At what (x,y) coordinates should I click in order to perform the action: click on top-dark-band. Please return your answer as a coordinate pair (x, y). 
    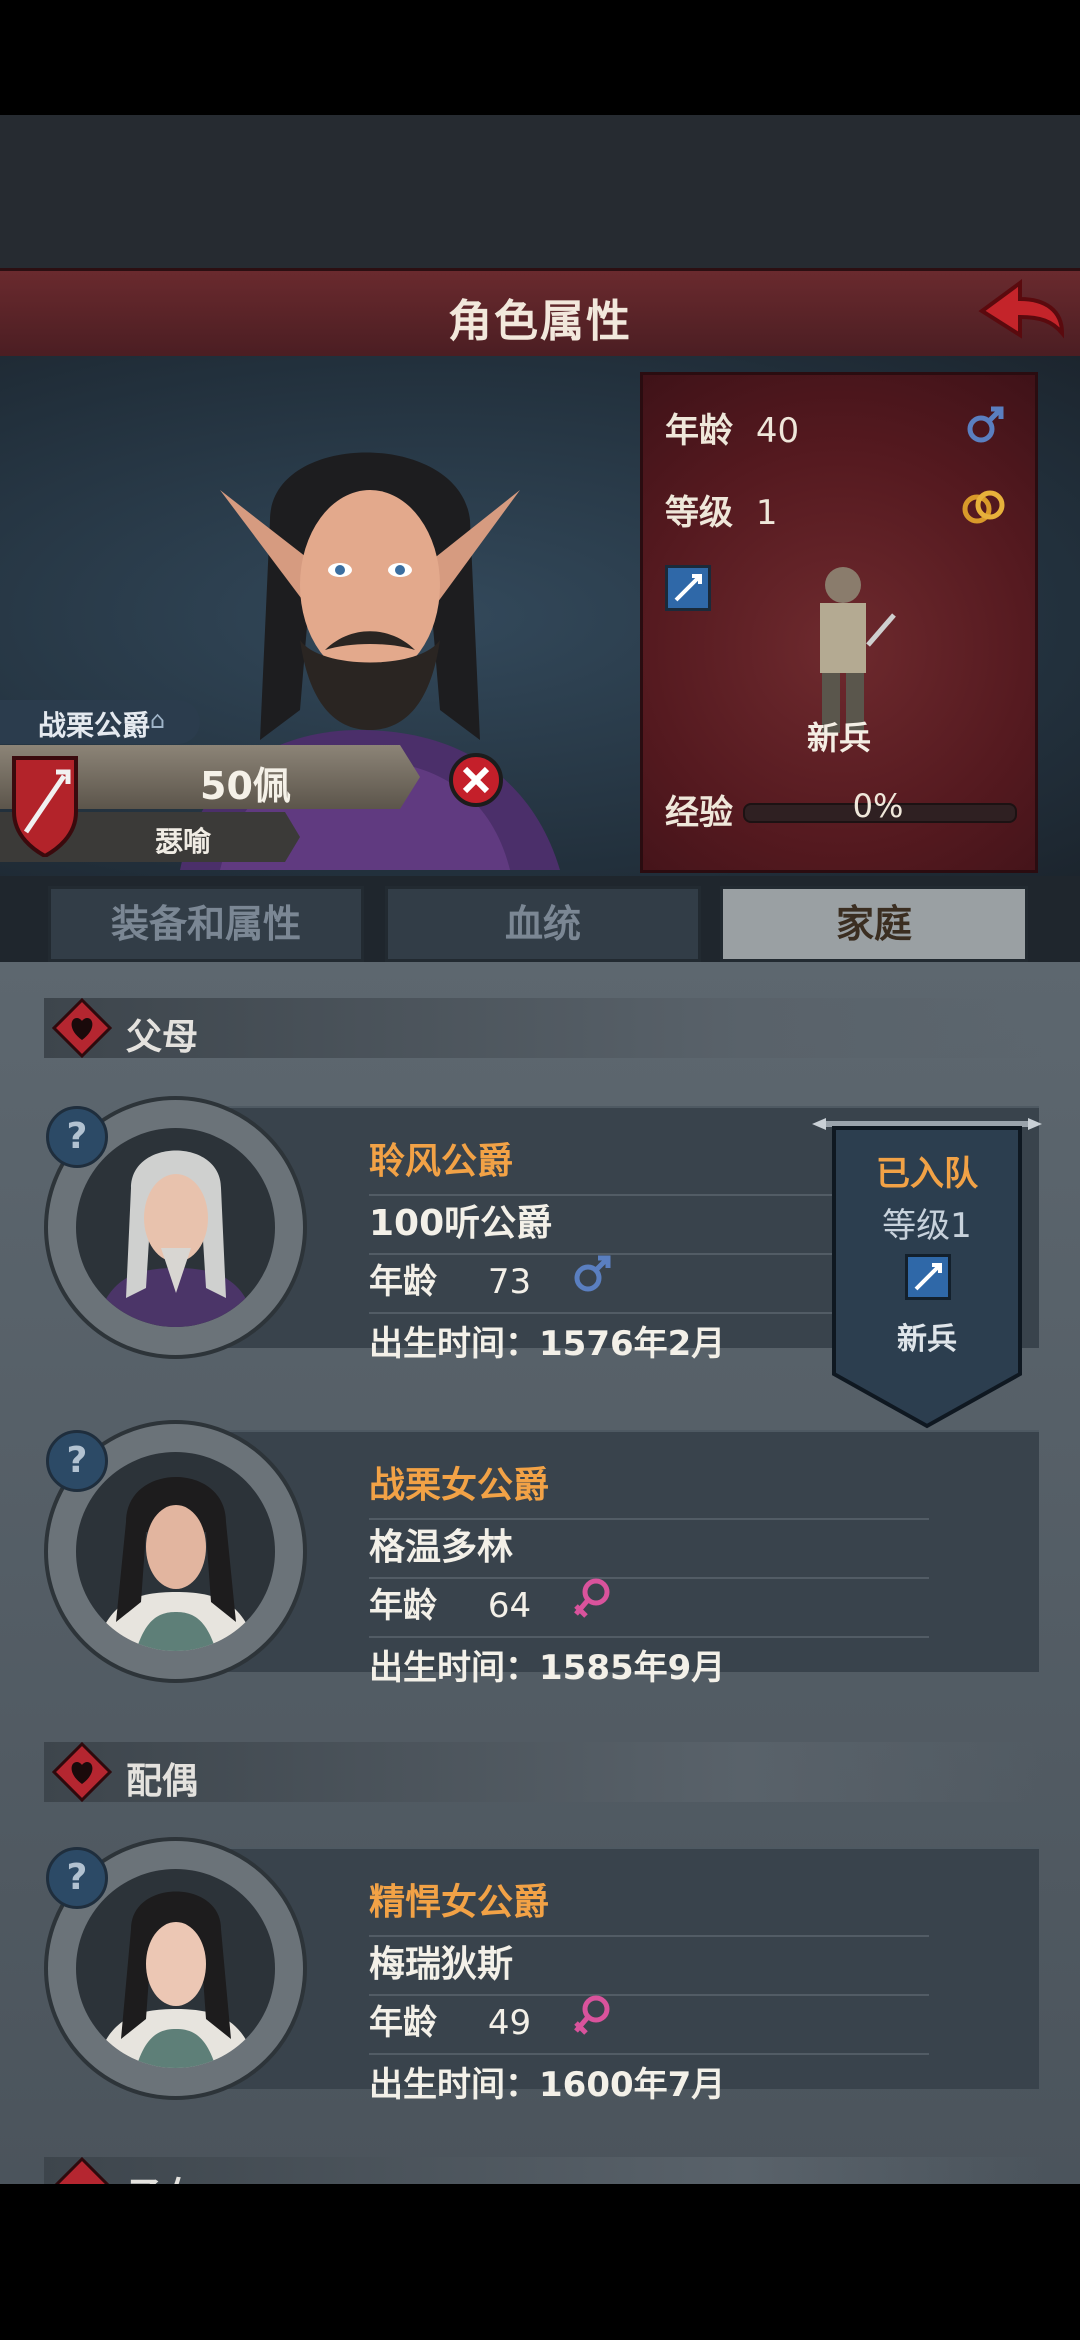
    Looking at the image, I should click on (540, 192).